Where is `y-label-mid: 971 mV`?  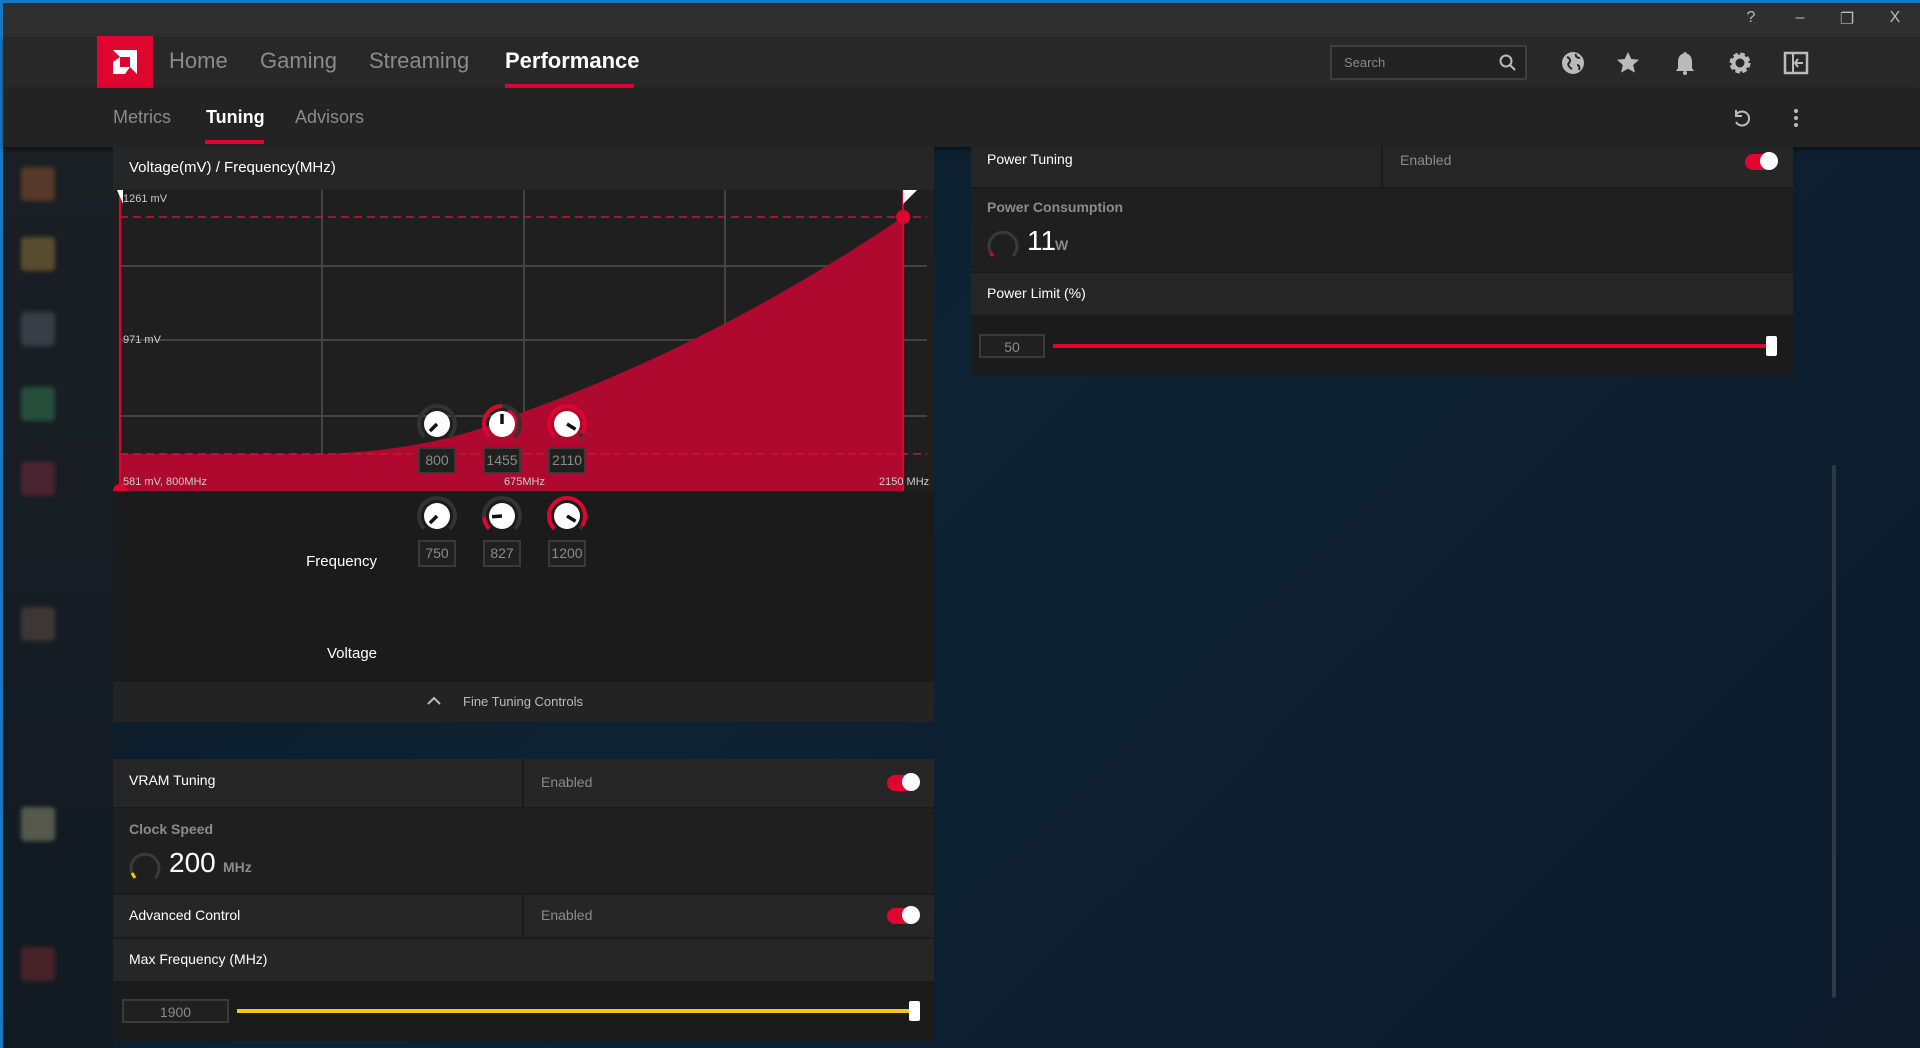
y-label-mid: 971 mV is located at coordinates (142, 340).